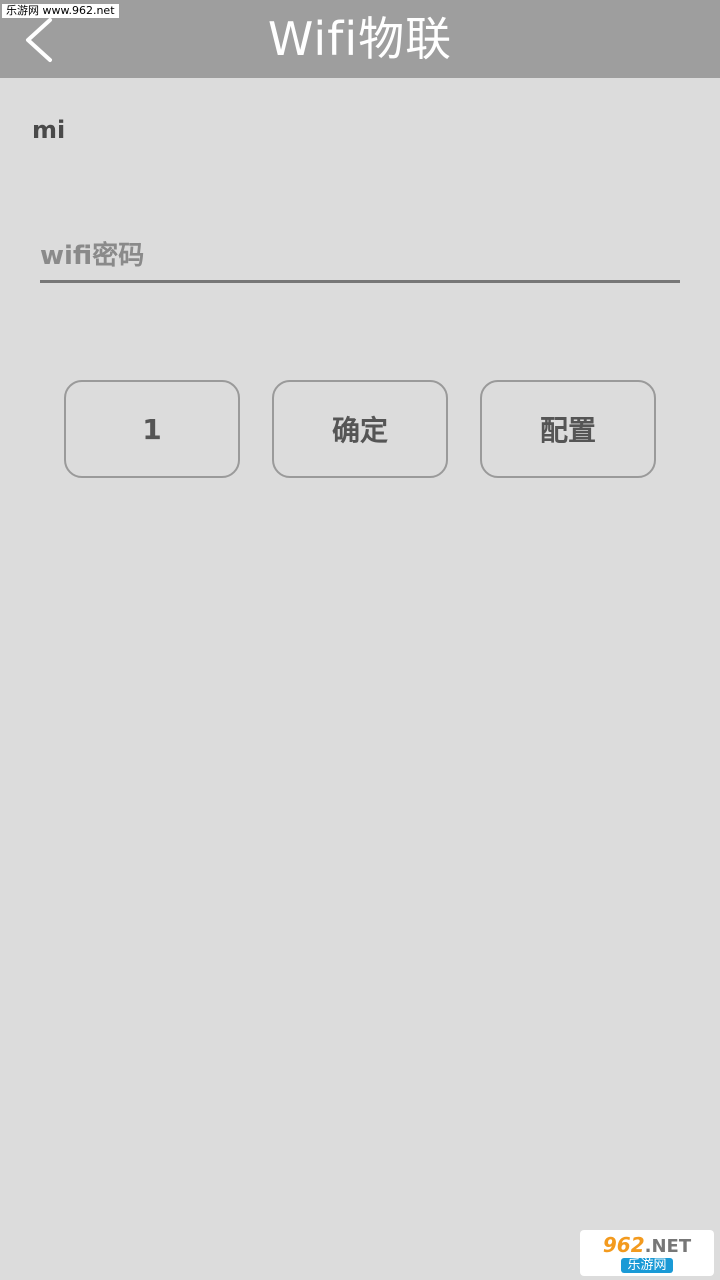  I want to click on watermark-logo-number: 962, so click(623, 1244).